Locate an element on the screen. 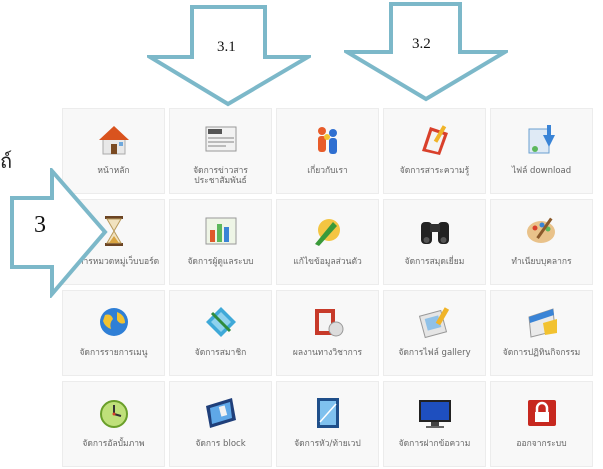 The height and width of the screenshot is (469, 603). header-footer-icon is located at coordinates (327, 413).